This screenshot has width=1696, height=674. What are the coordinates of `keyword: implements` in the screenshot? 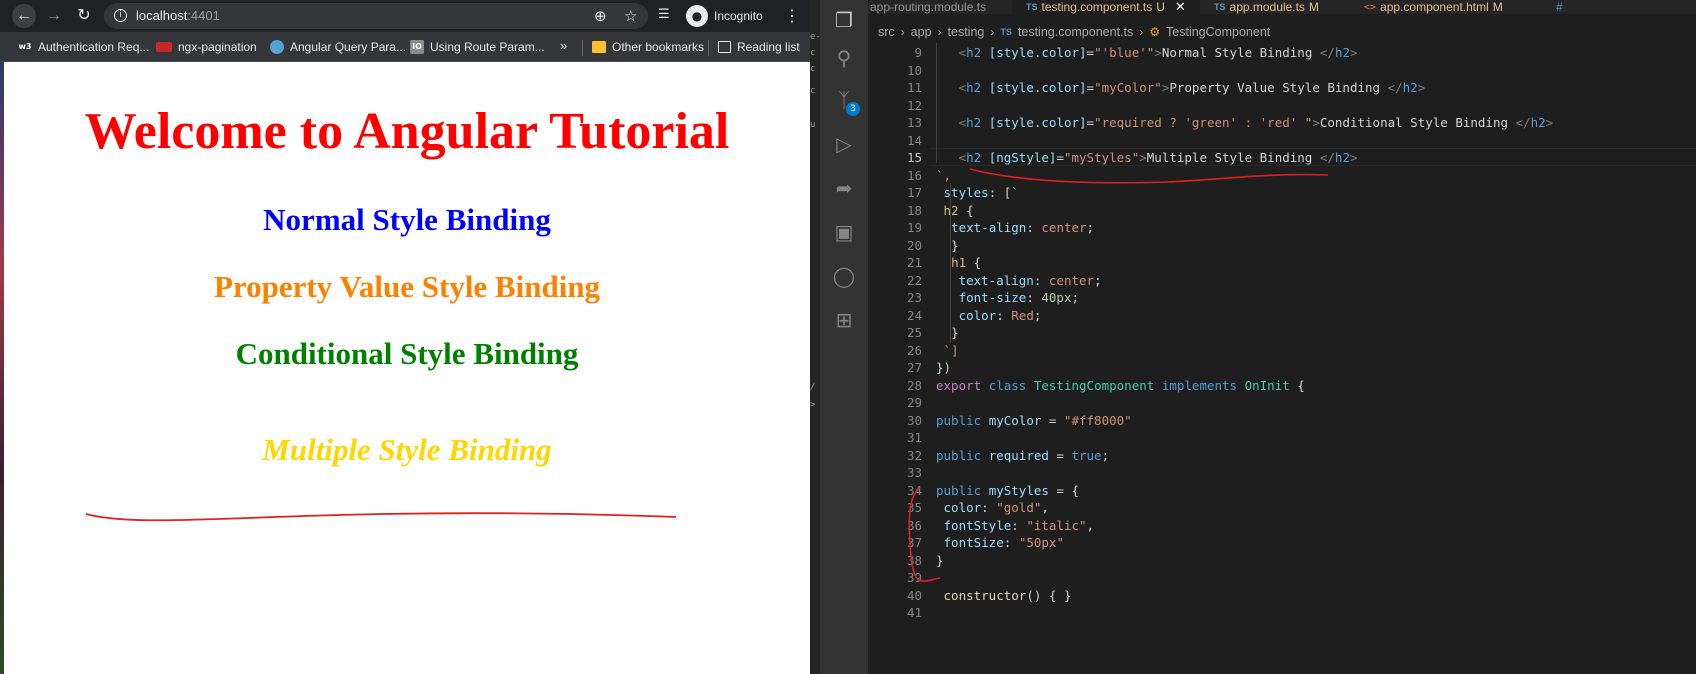 It's located at (1199, 385).